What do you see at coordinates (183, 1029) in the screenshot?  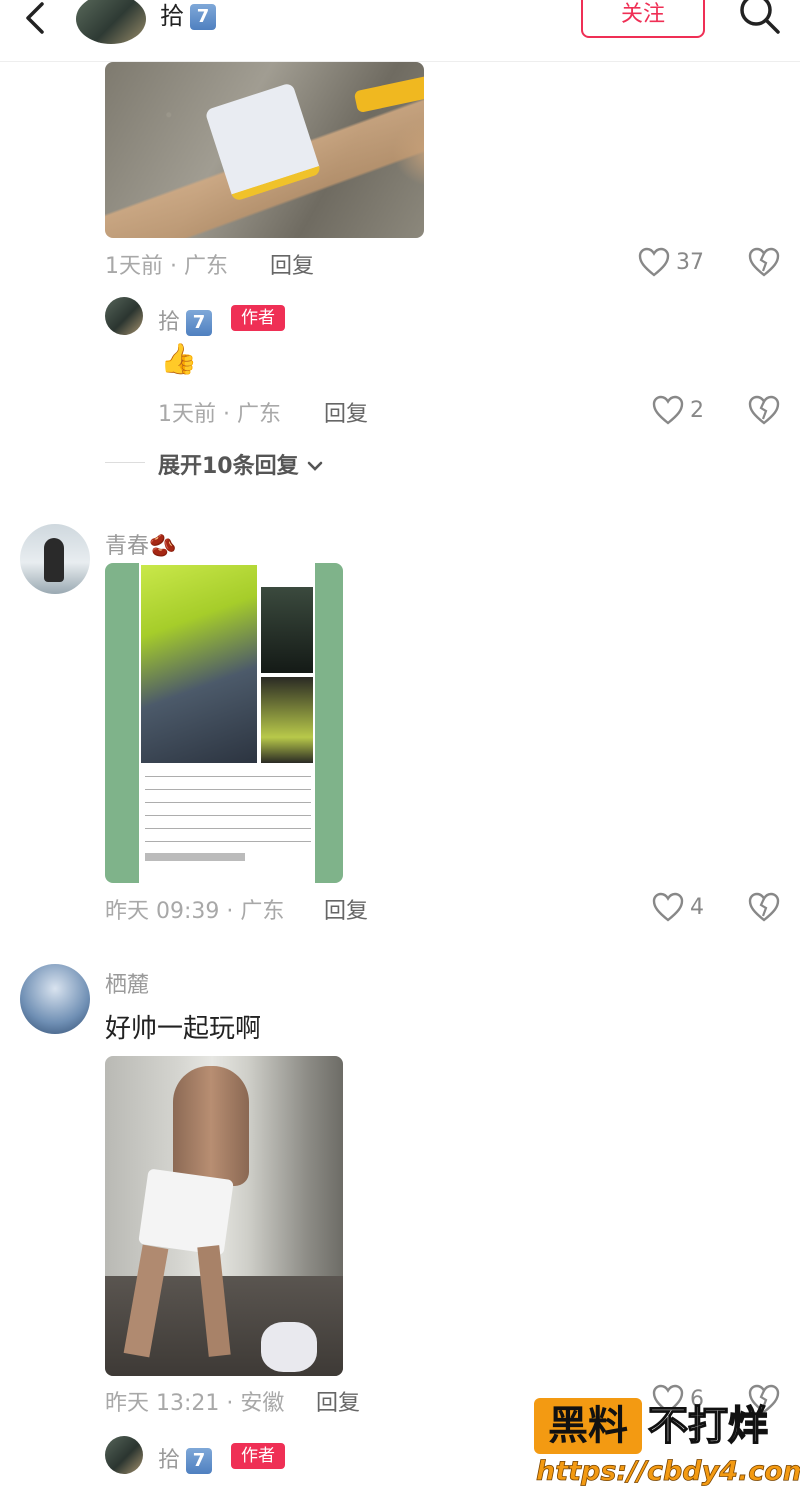 I see `comment-text: 好帅一起玩啊` at bounding box center [183, 1029].